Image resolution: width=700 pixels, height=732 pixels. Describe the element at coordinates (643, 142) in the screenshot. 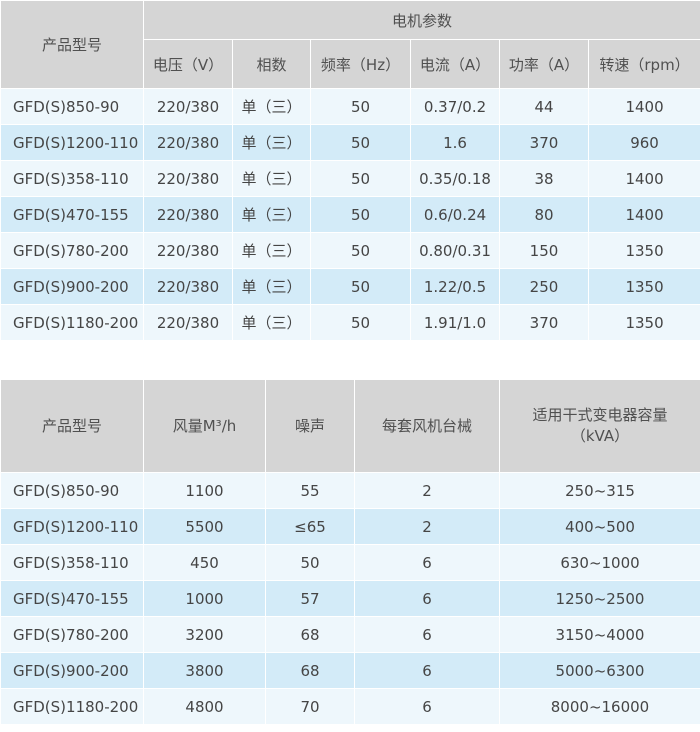

I see `cell-speed: 960` at that location.